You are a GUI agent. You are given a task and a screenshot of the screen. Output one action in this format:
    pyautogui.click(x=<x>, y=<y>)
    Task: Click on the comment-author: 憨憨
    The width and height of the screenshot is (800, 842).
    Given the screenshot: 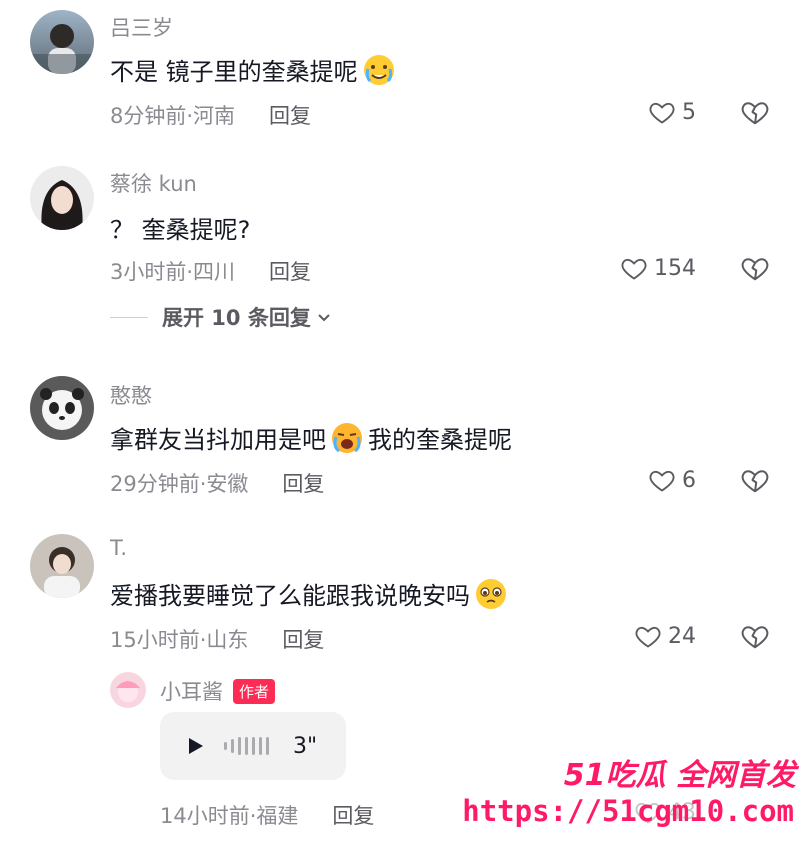 What is the action you would take?
    pyautogui.click(x=131, y=395)
    